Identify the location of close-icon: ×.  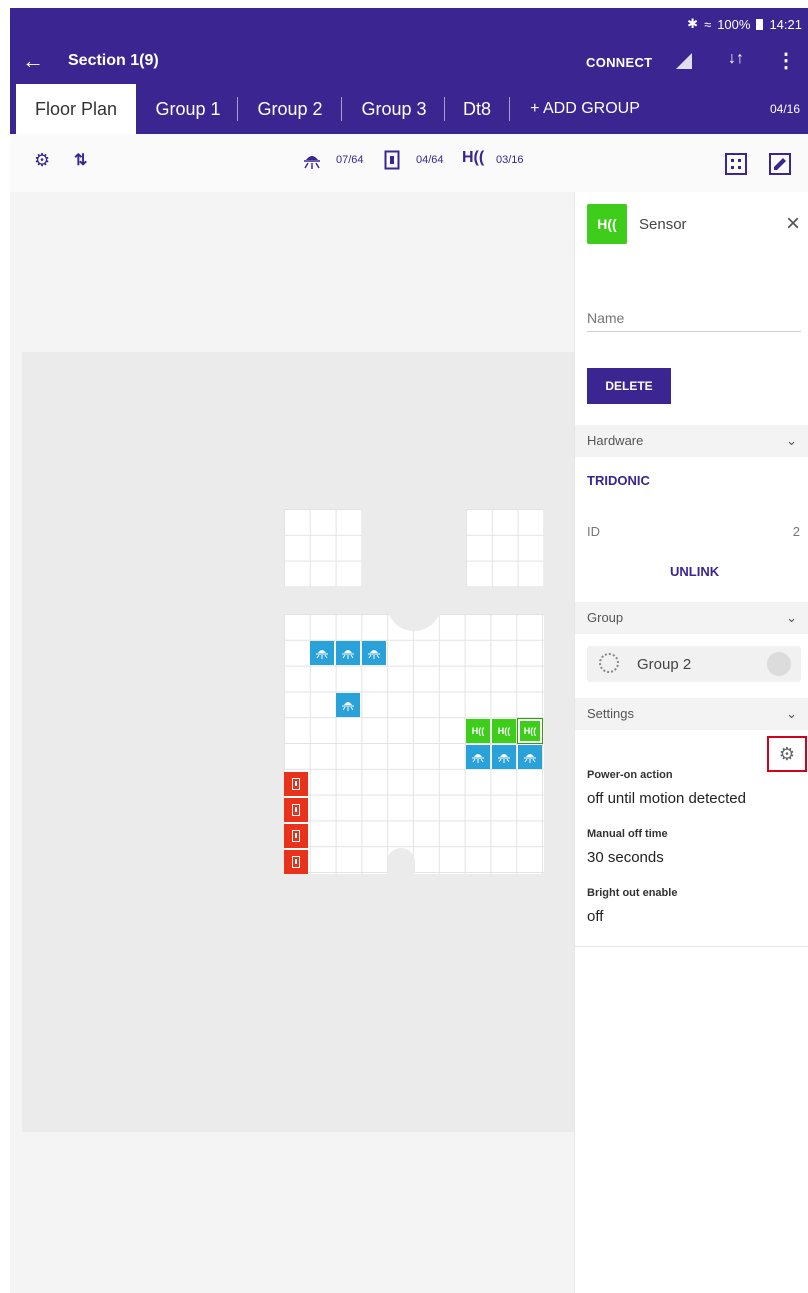
(793, 224).